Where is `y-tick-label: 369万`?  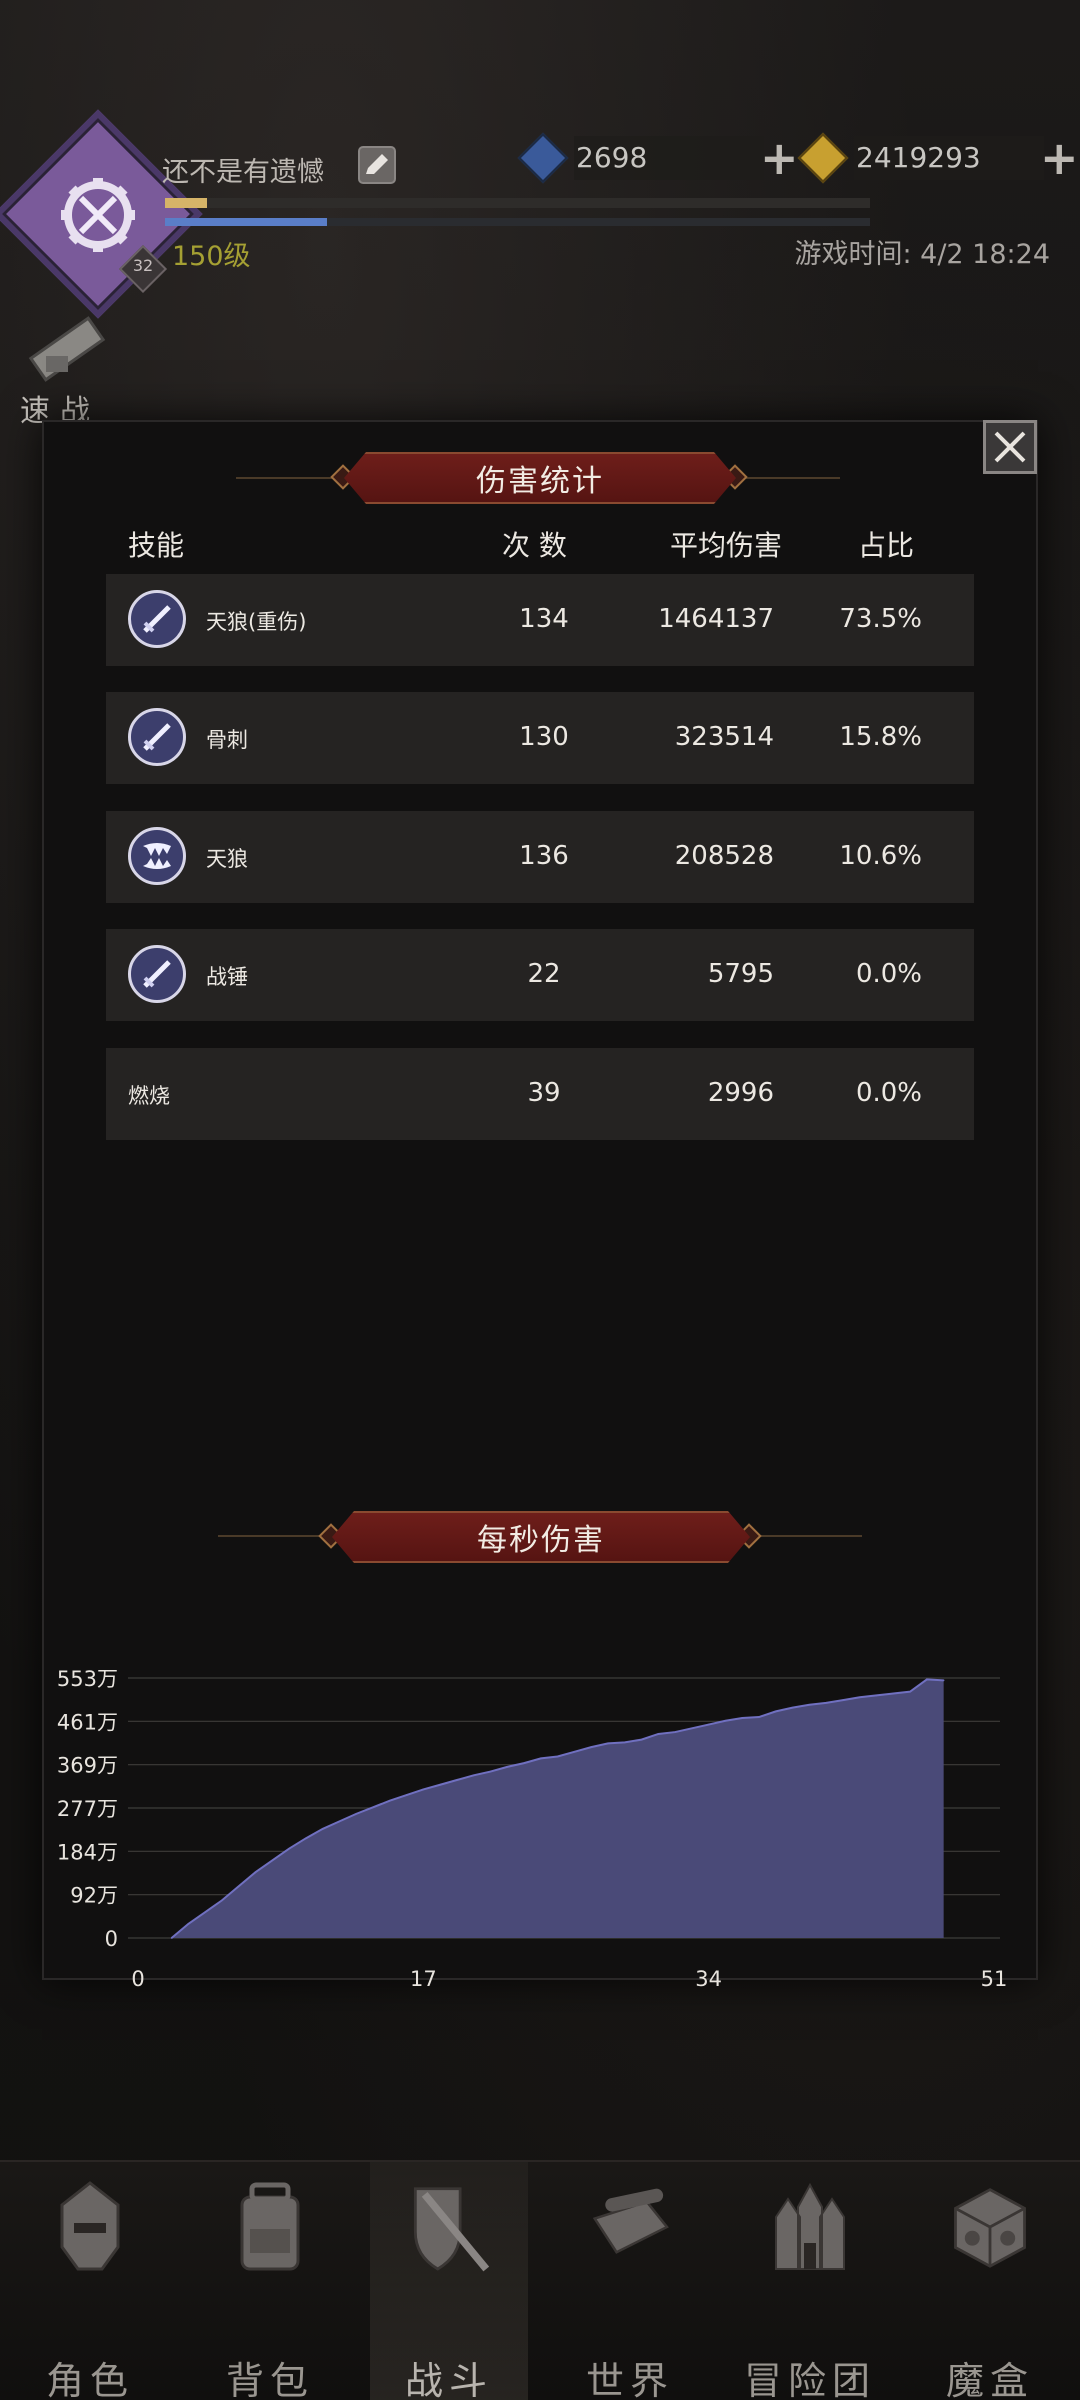
y-tick-label: 369万 is located at coordinates (87, 1766).